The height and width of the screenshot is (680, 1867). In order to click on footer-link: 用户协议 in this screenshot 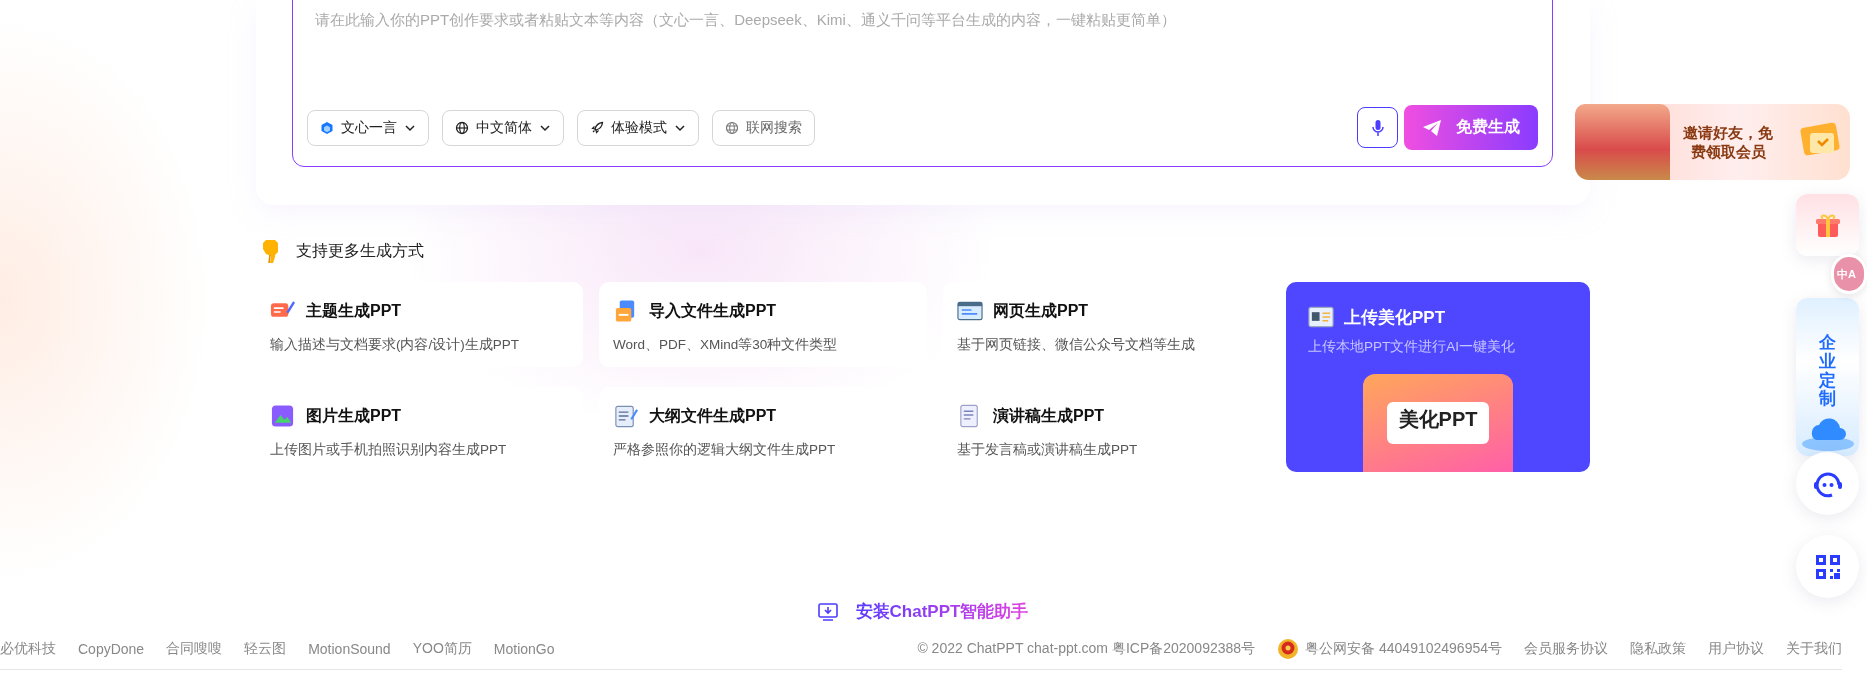, I will do `click(1736, 649)`.